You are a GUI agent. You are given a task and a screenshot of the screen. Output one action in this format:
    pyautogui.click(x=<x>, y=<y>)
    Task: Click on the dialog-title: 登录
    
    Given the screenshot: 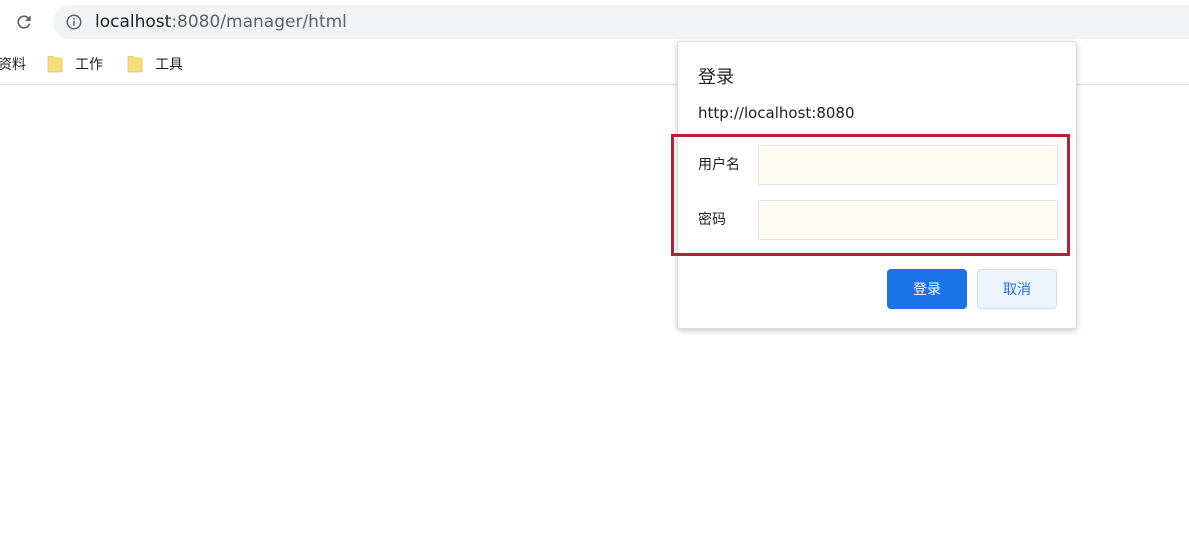 What is the action you would take?
    pyautogui.click(x=716, y=77)
    